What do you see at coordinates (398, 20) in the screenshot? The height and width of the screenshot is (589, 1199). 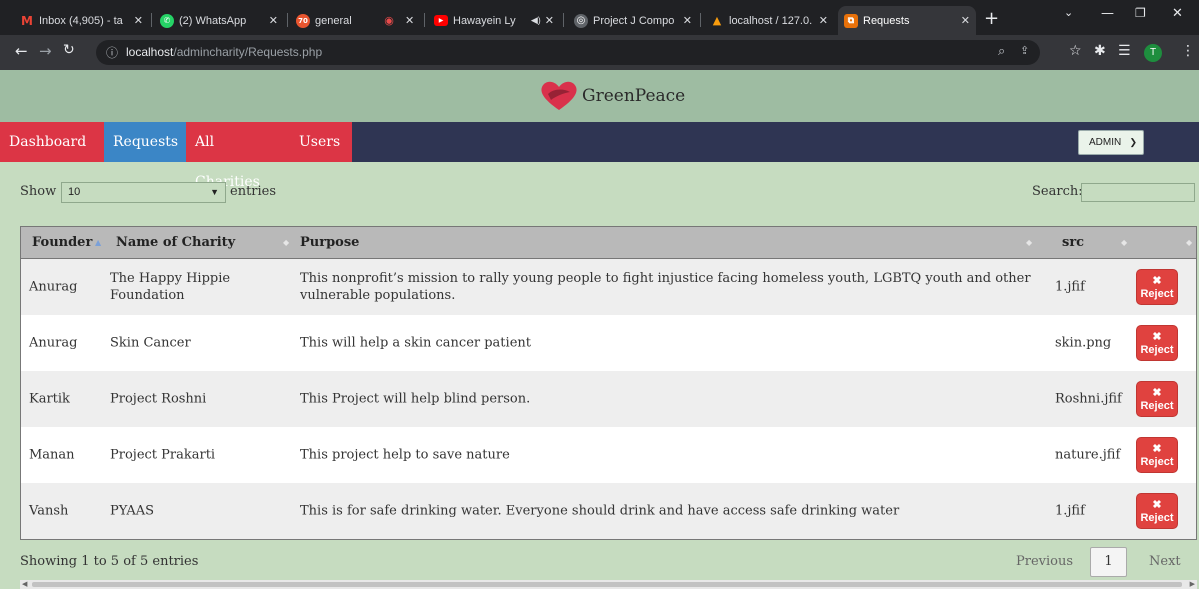 I see `browser-tab-record: ◉ ✕` at bounding box center [398, 20].